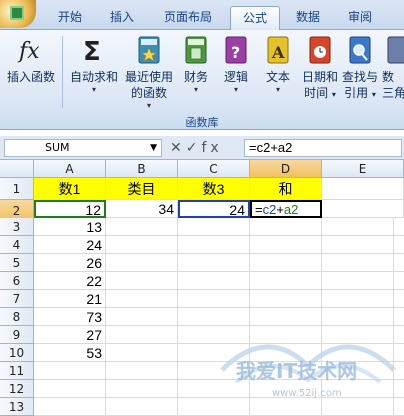  What do you see at coordinates (17, 299) in the screenshot?
I see `row-header-7: 7` at bounding box center [17, 299].